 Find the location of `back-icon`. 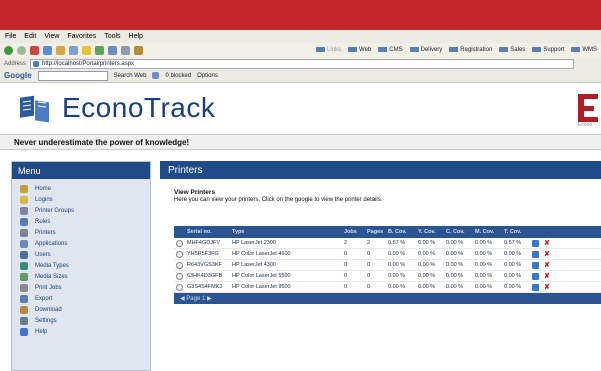

back-icon is located at coordinates (8, 50).